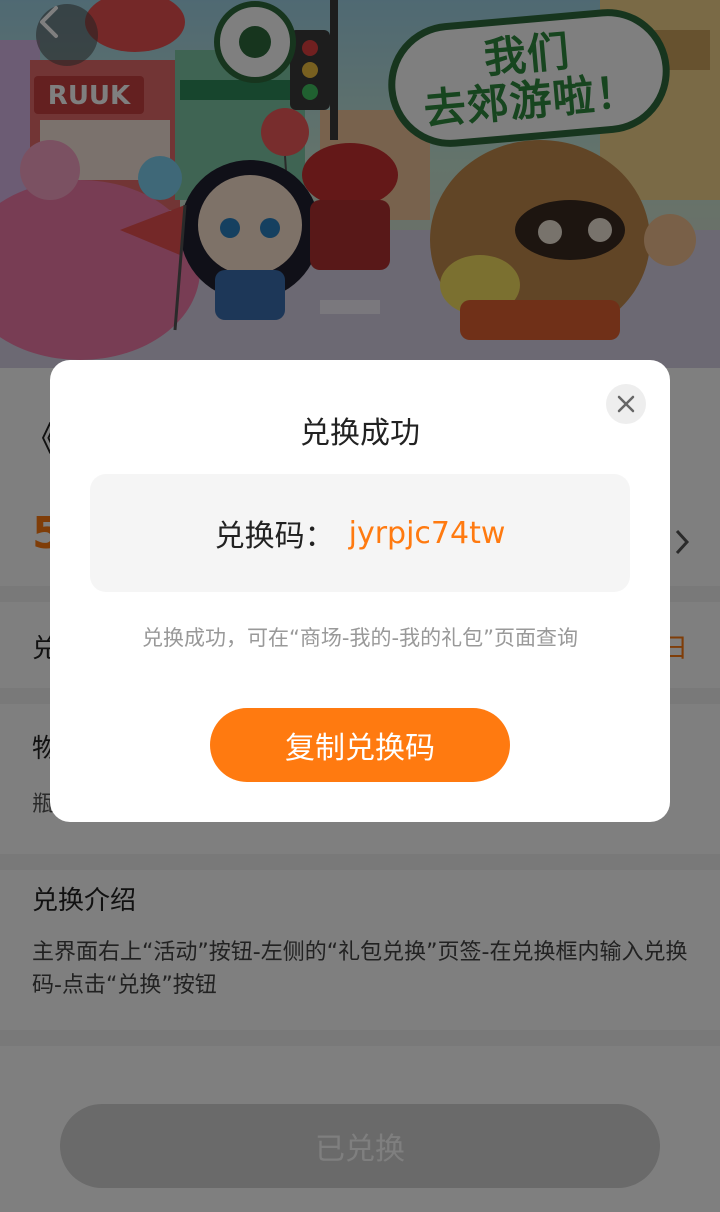 Image resolution: width=720 pixels, height=1212 pixels. Describe the element at coordinates (427, 533) in the screenshot. I see `redeem-code-value: jyrpjc74tw` at that location.